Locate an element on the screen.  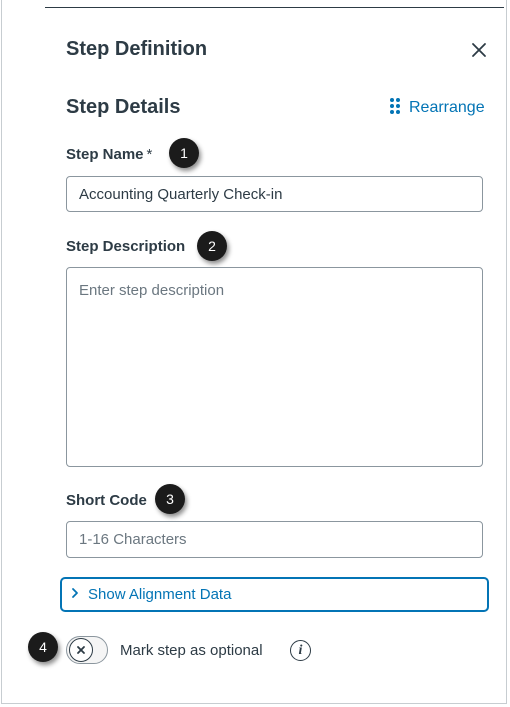
top-divider is located at coordinates (274, 7).